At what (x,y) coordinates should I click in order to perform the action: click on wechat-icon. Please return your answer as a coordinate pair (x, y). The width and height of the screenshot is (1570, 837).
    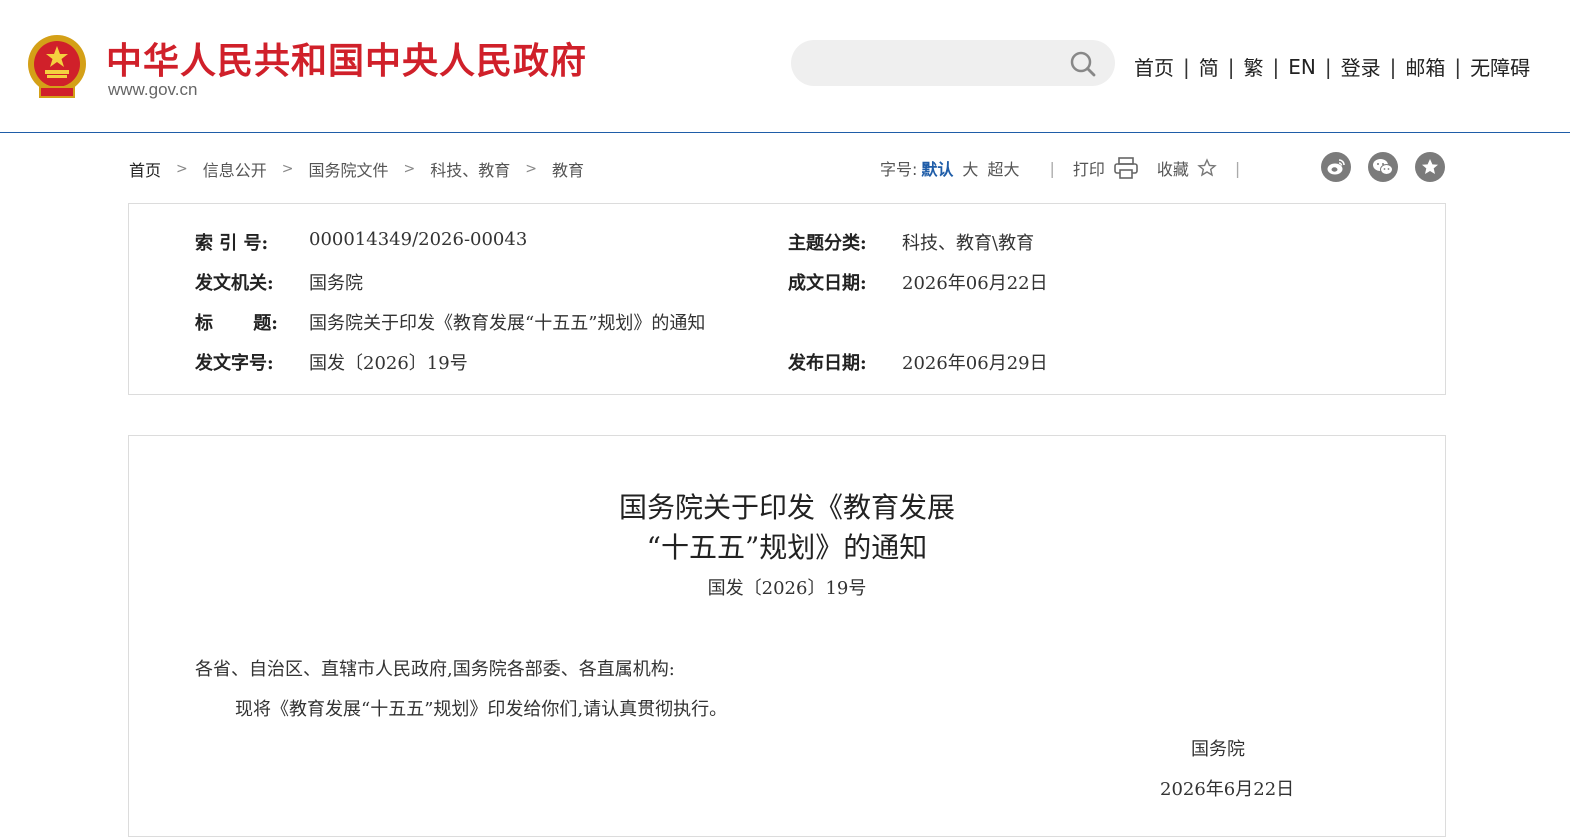
    Looking at the image, I should click on (1383, 167).